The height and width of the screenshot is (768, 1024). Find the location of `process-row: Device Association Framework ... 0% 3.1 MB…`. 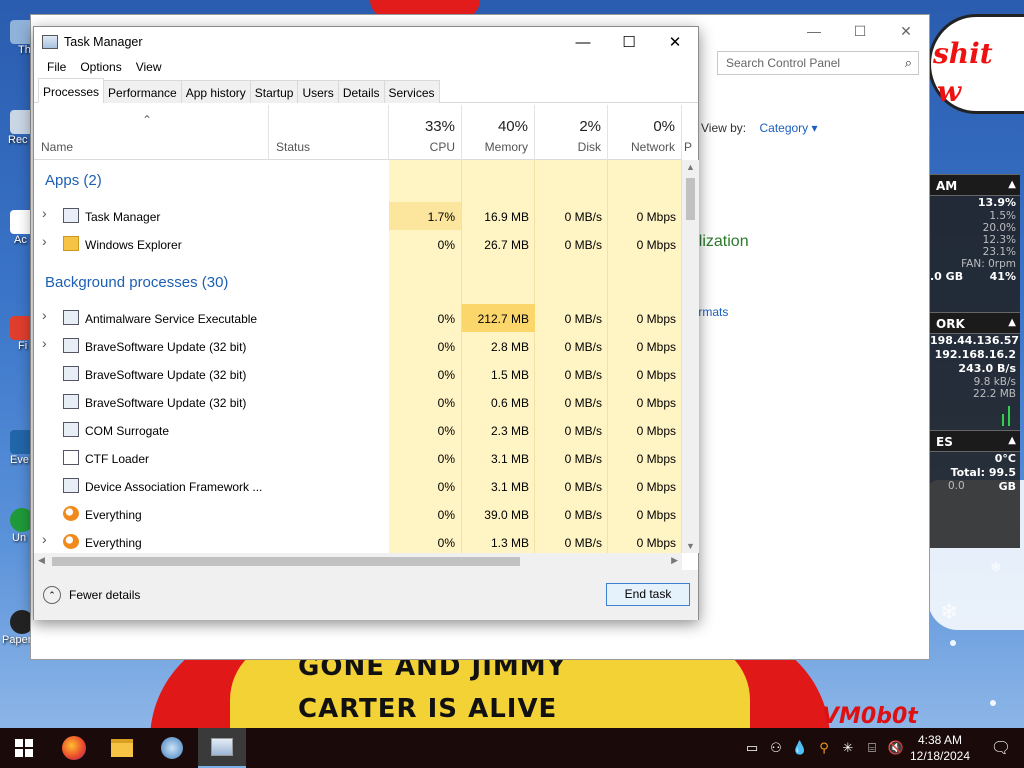

process-row: Device Association Framework ... 0% 3.1 MB… is located at coordinates (358, 486).